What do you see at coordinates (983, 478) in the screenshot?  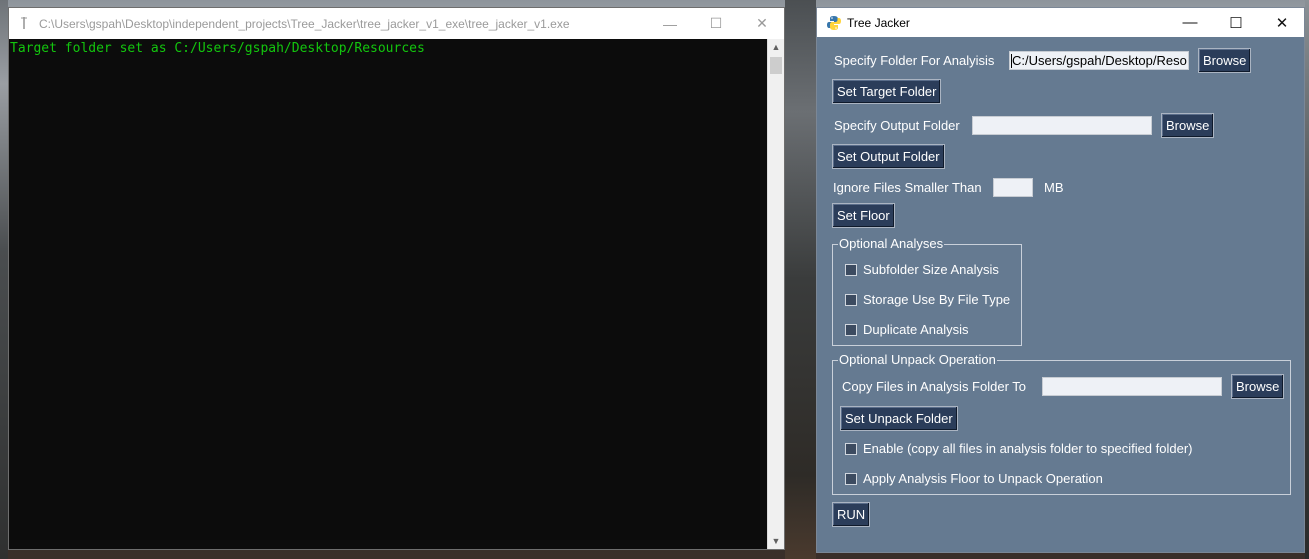 I see `apply-floor-label: Apply Analysis Floor to Unpack Operation` at bounding box center [983, 478].